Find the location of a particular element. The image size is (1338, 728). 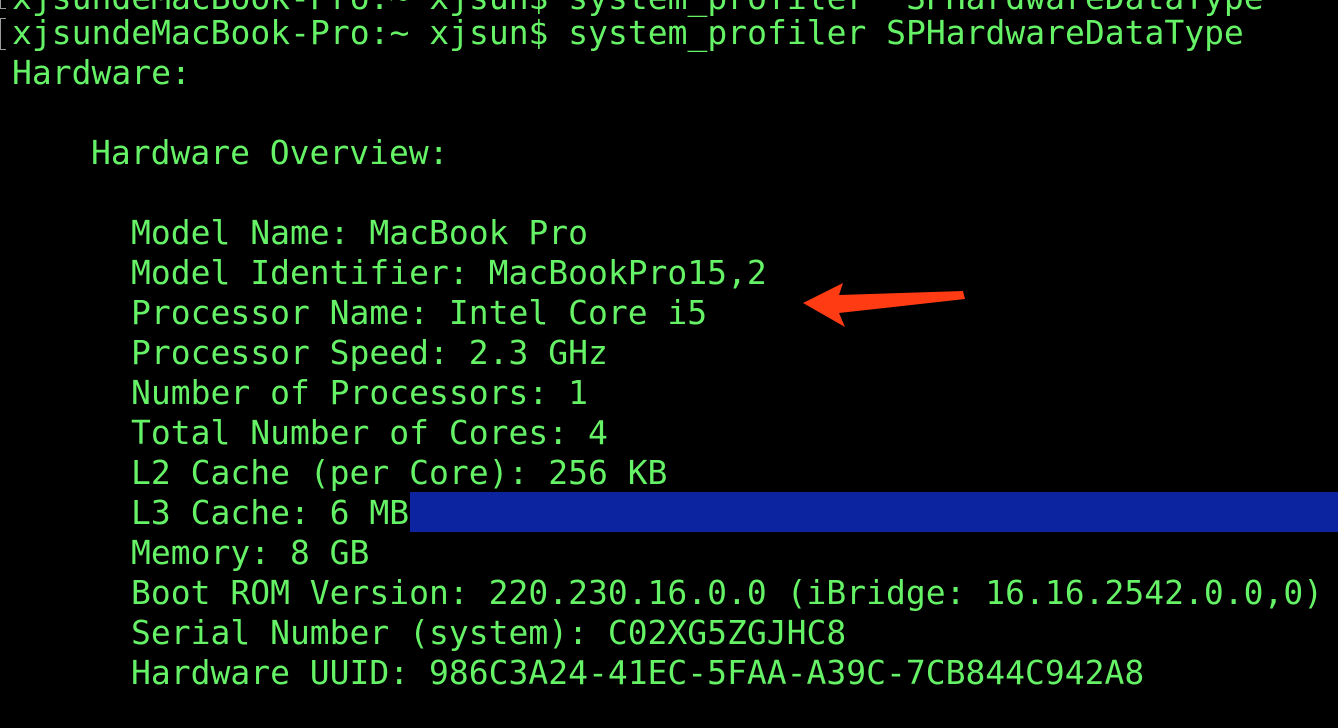

output-line: Processor Name: Intel Core i5 is located at coordinates (419, 312).